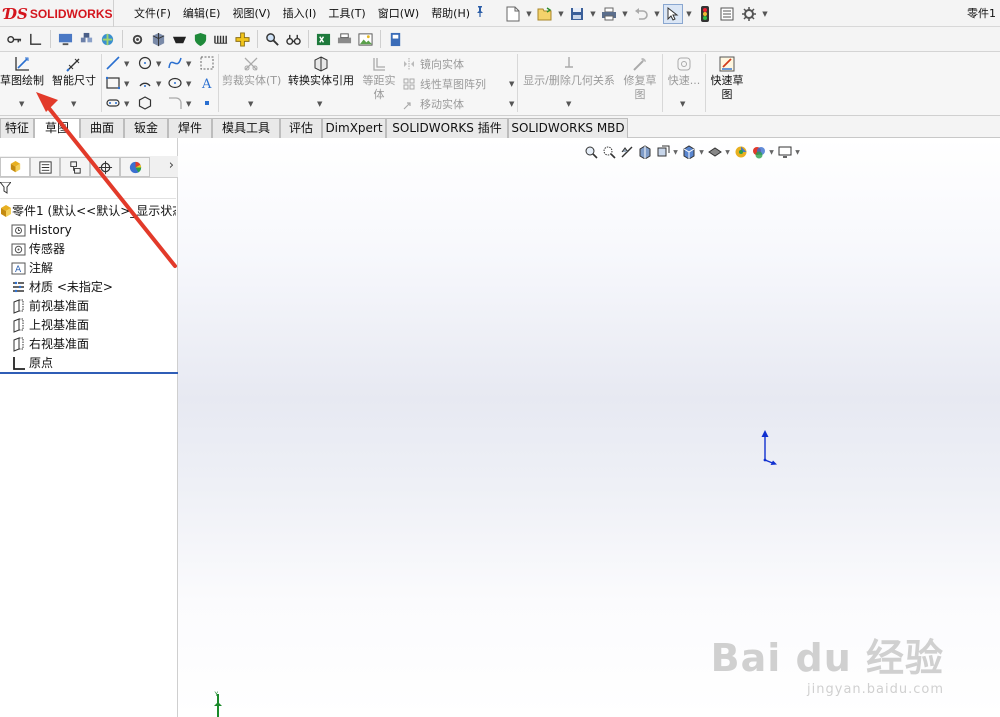 The width and height of the screenshot is (1000, 717). What do you see at coordinates (102, 128) in the screenshot?
I see `tab-surfaces: 曲面` at bounding box center [102, 128].